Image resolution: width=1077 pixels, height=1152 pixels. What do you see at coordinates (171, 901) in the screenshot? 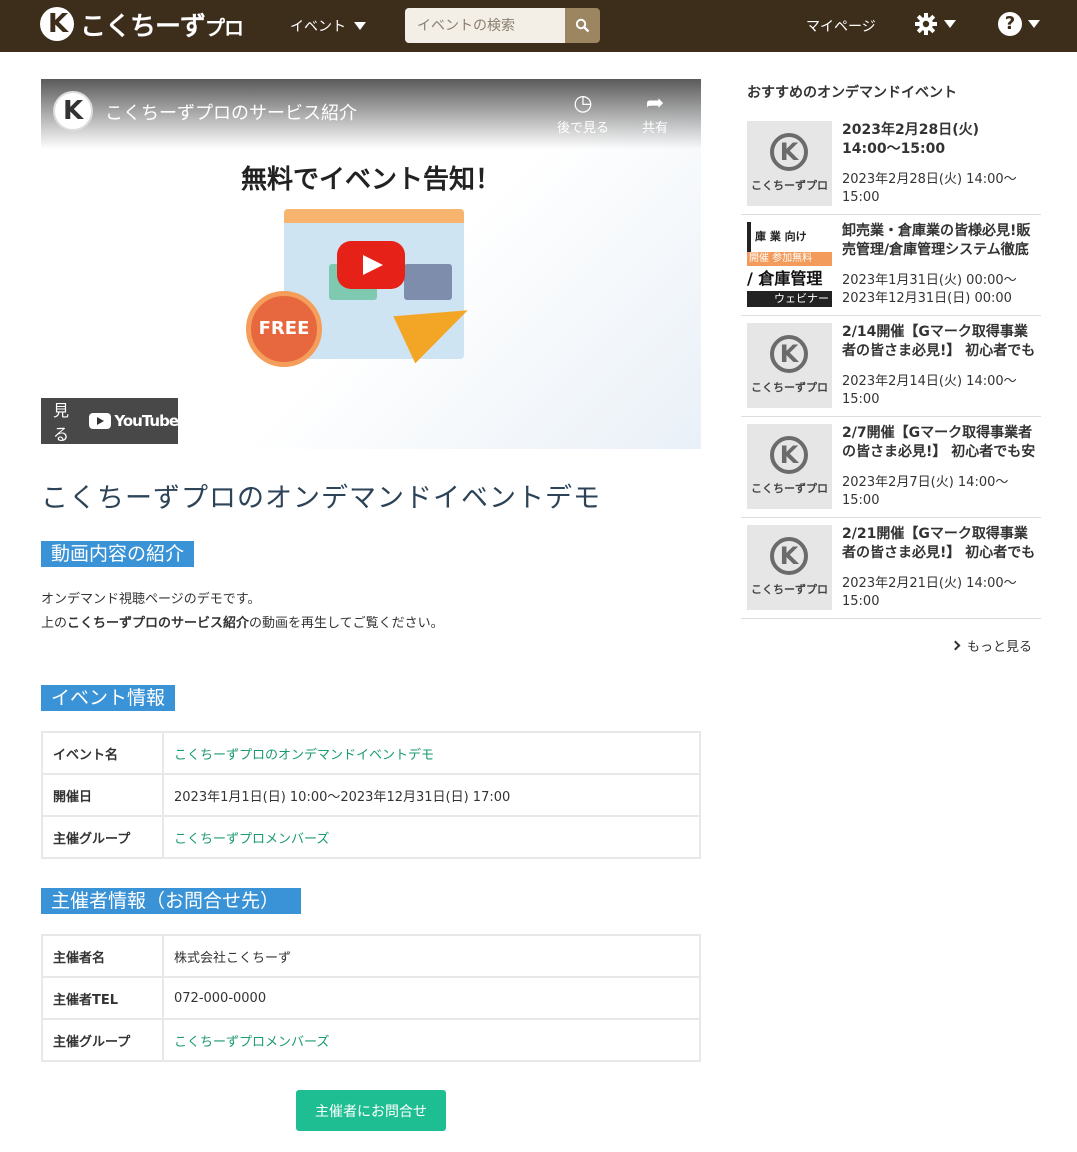
I see `section-heading-organizer: 主催者情報（お問合せ先）` at bounding box center [171, 901].